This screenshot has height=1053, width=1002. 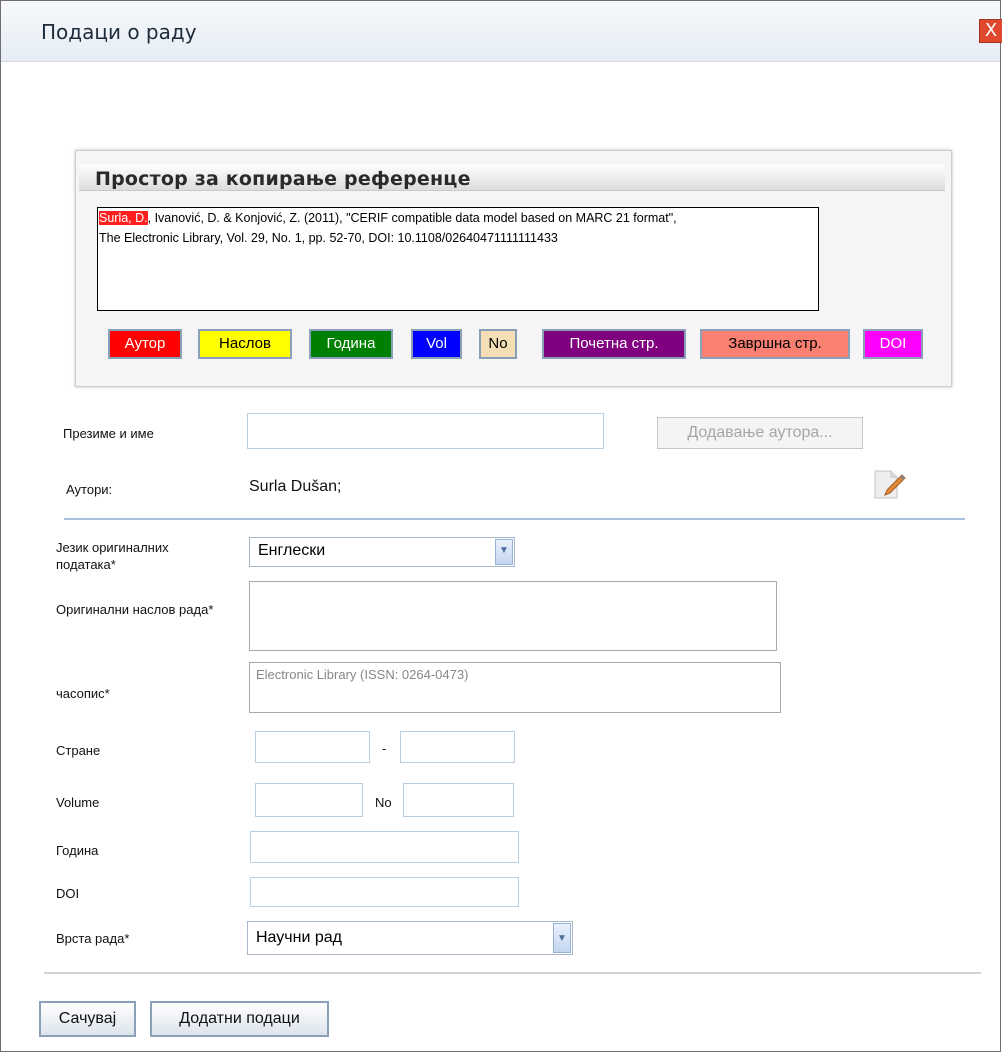 What do you see at coordinates (384, 847) in the screenshot?
I see `year-input` at bounding box center [384, 847].